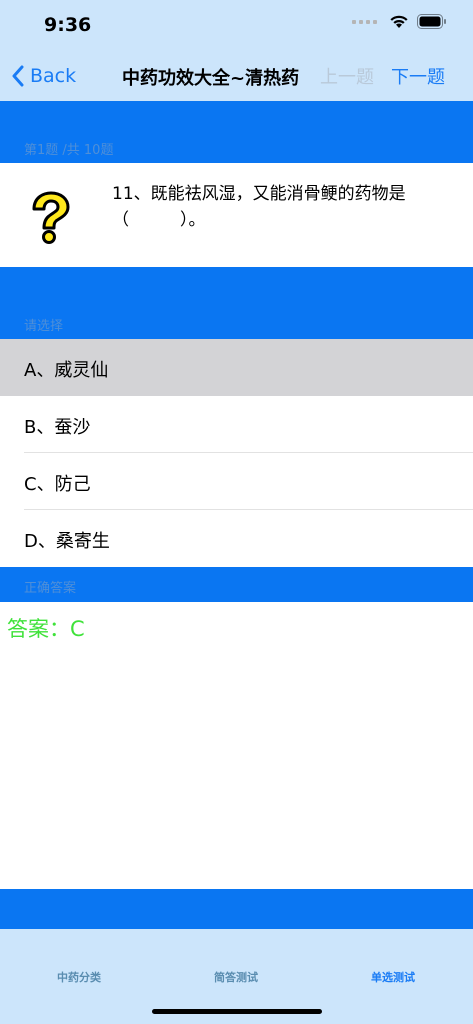  Describe the element at coordinates (393, 977) in the screenshot. I see `tab-single-choice-test: 单选测试` at that location.